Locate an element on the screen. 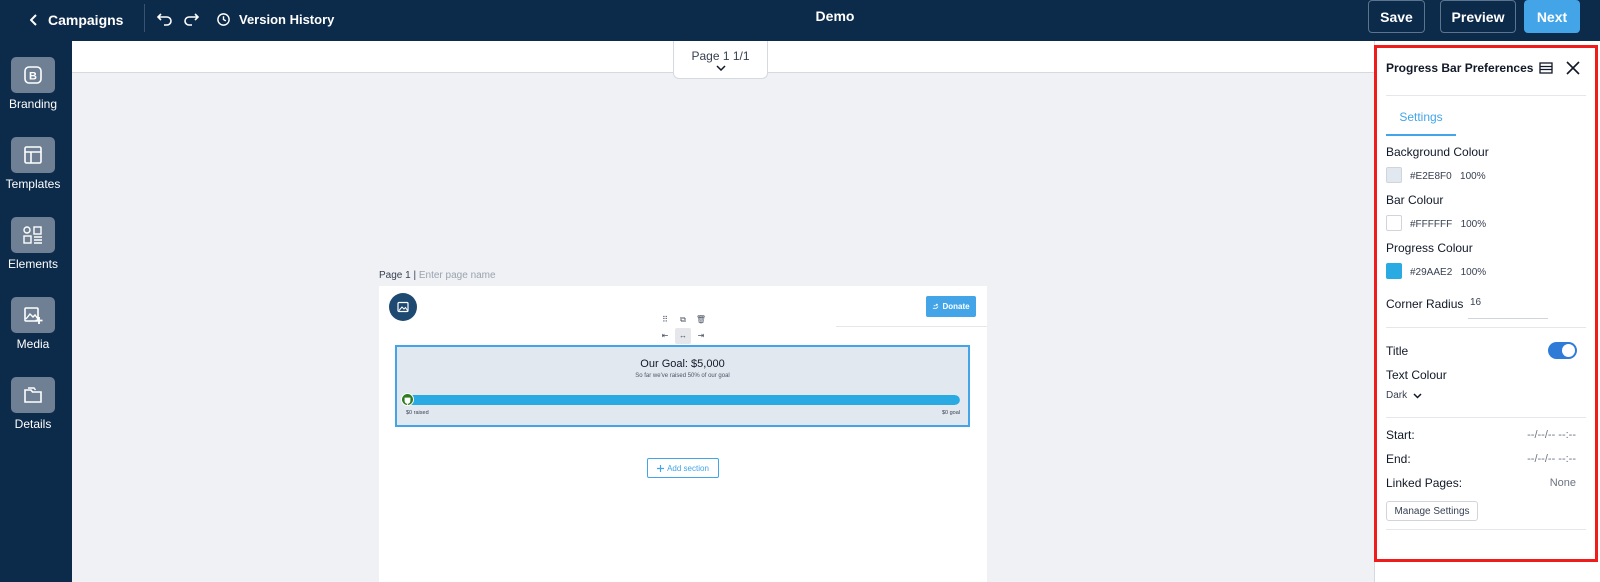 The image size is (1600, 582). linked-pages-label: Linked Pages: is located at coordinates (1424, 483).